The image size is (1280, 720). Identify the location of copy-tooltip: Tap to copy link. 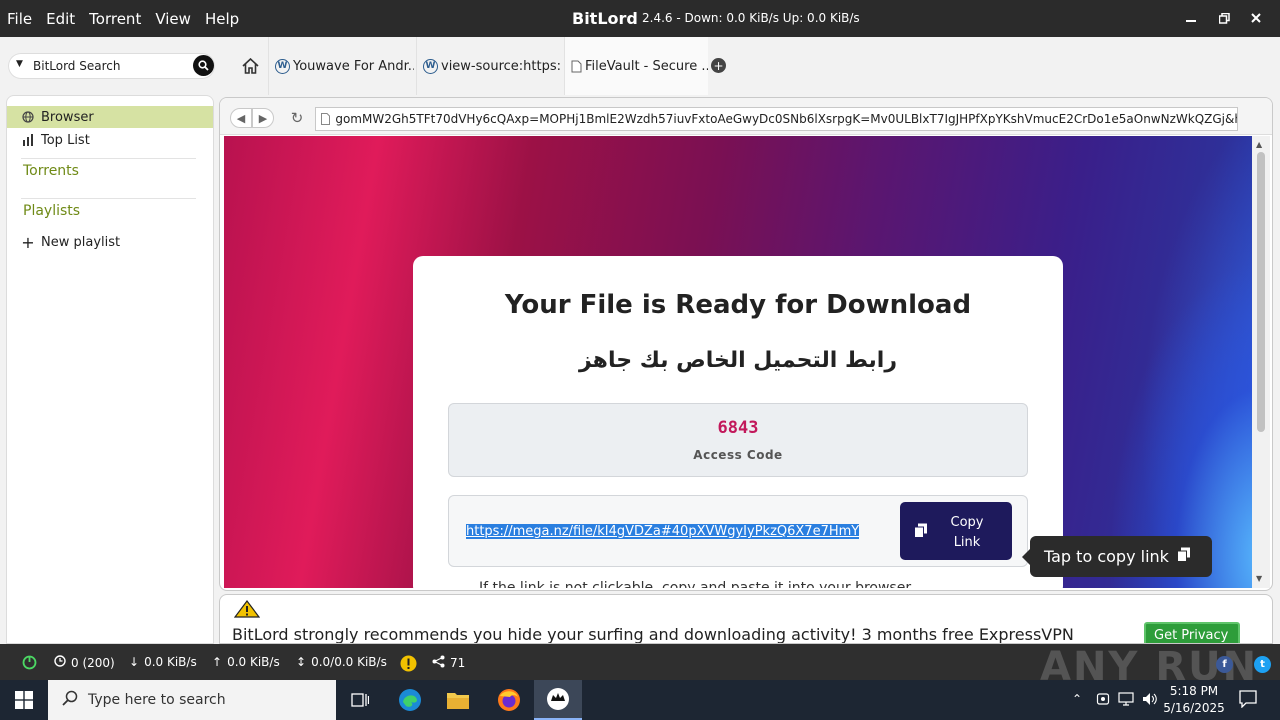
(1117, 556).